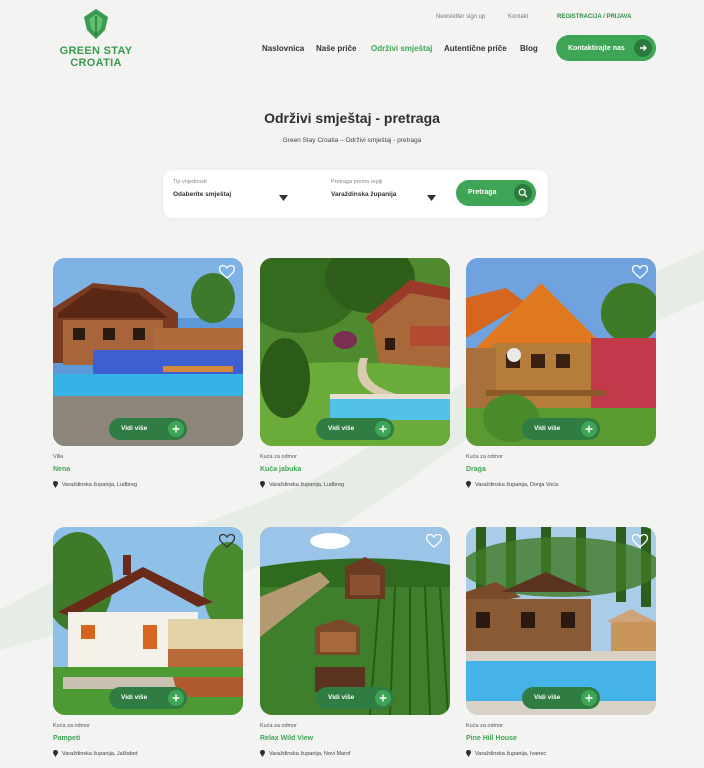 This screenshot has width=704, height=768. I want to click on card-location-text: Varaždinska županija, Jalžabet, so click(100, 753).